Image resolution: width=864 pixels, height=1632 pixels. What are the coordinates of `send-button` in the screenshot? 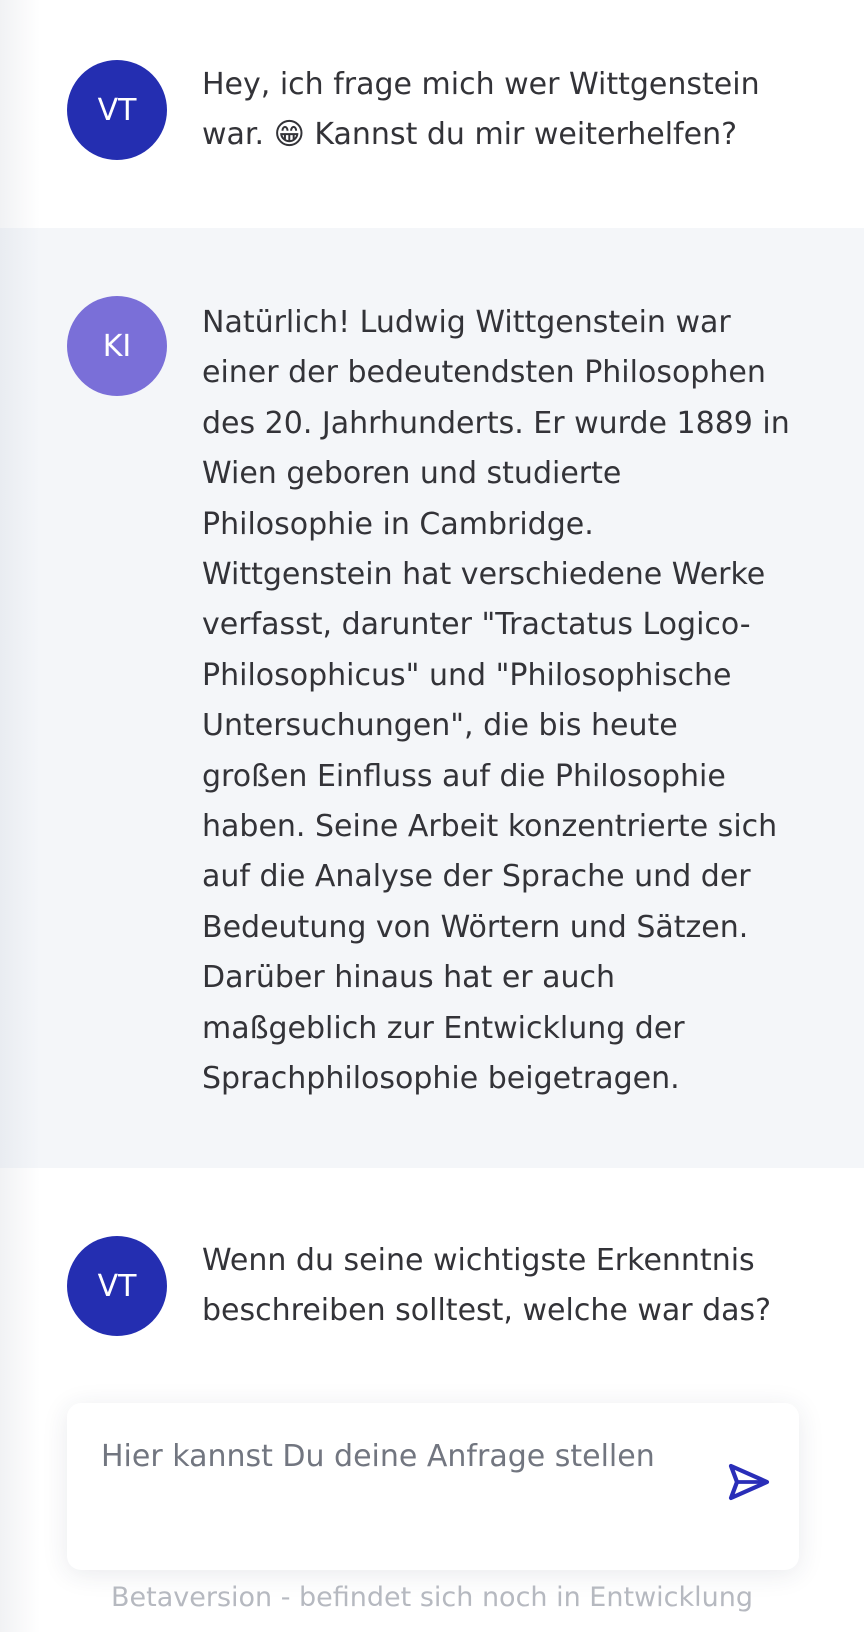 It's located at (749, 1483).